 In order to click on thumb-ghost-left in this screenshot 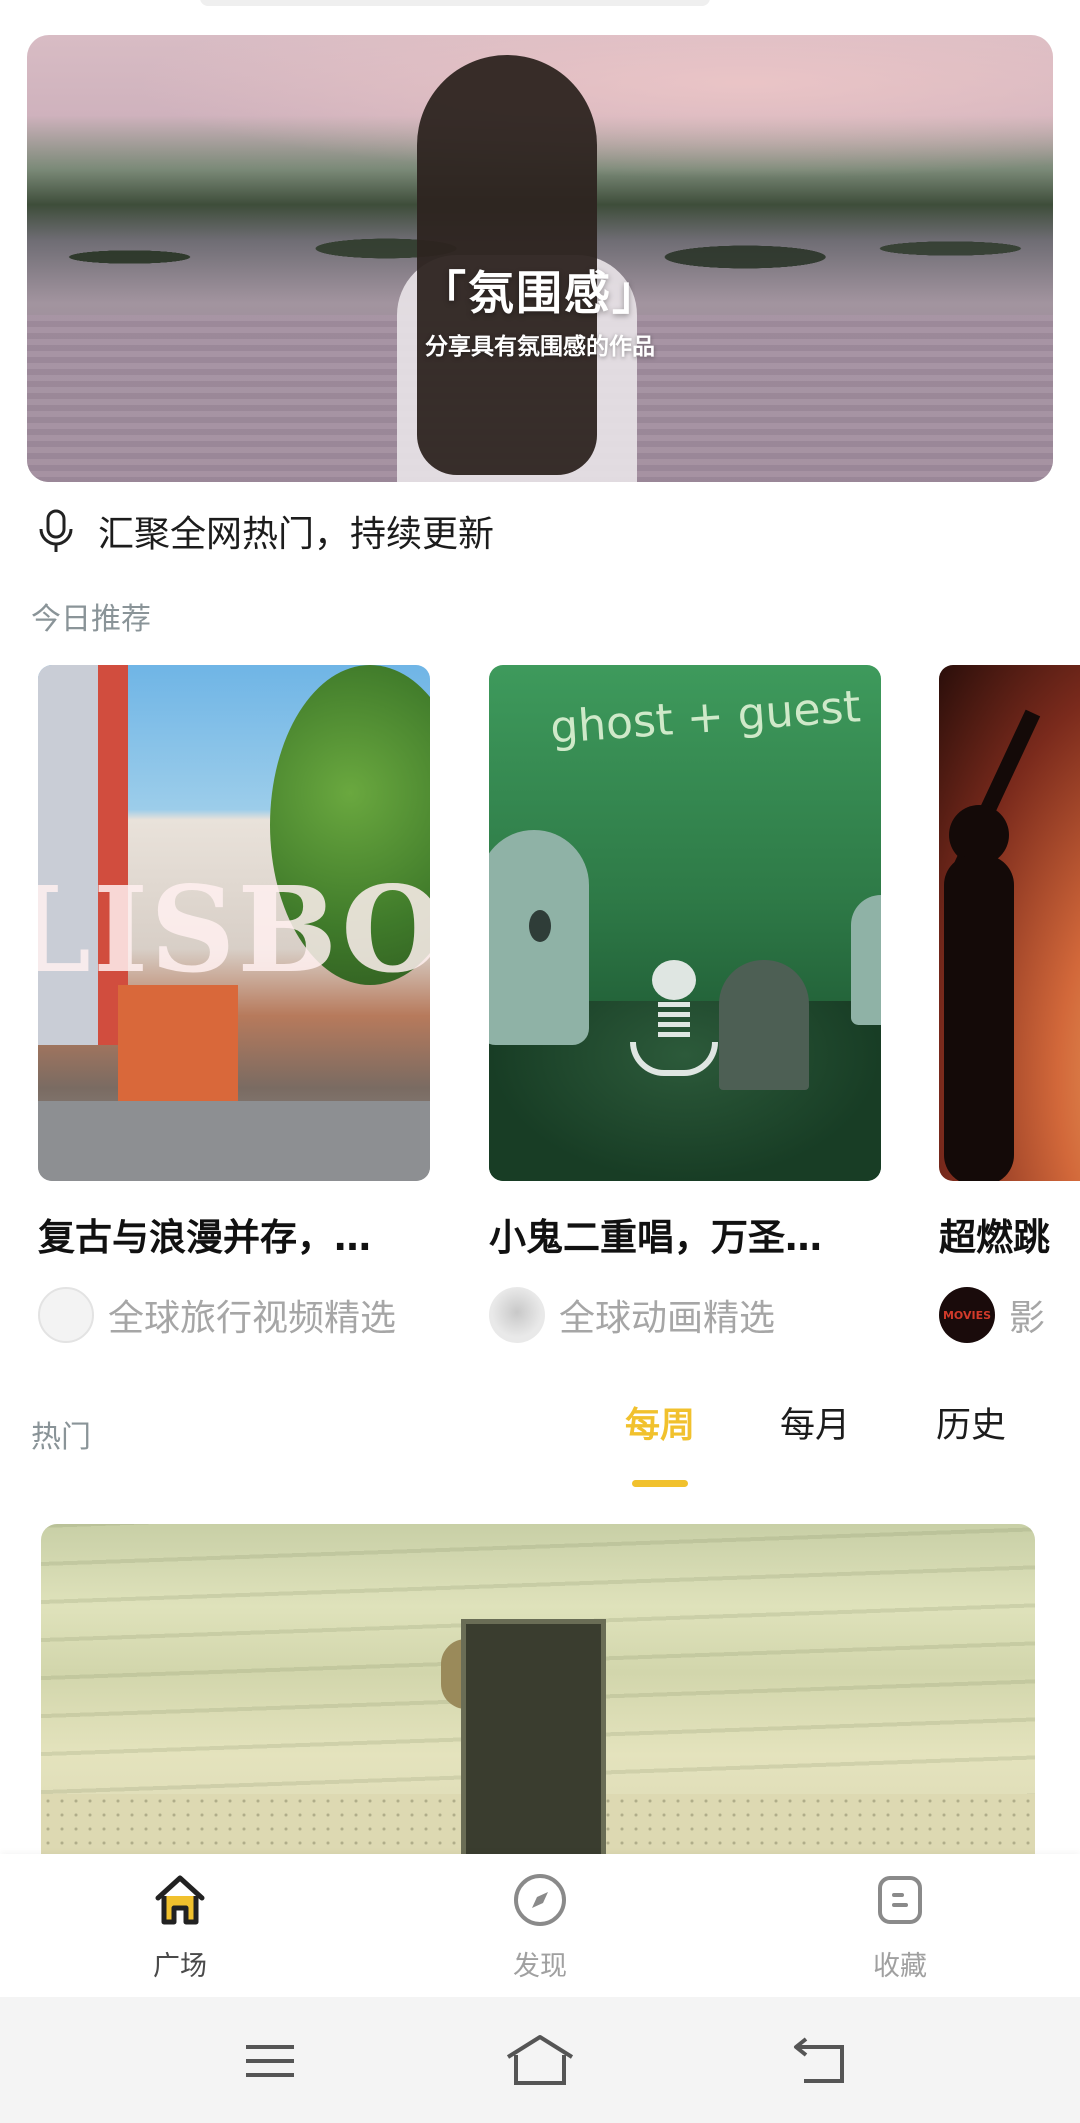, I will do `click(539, 937)`.